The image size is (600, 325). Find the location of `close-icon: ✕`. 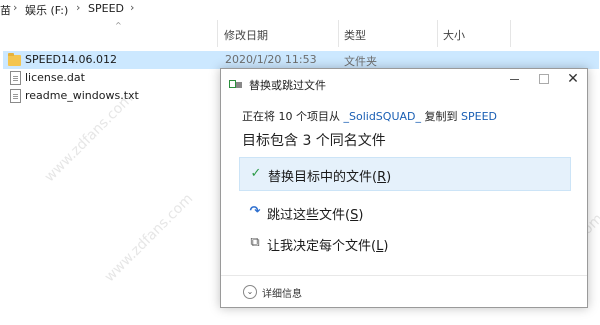

close-icon: ✕ is located at coordinates (573, 79).